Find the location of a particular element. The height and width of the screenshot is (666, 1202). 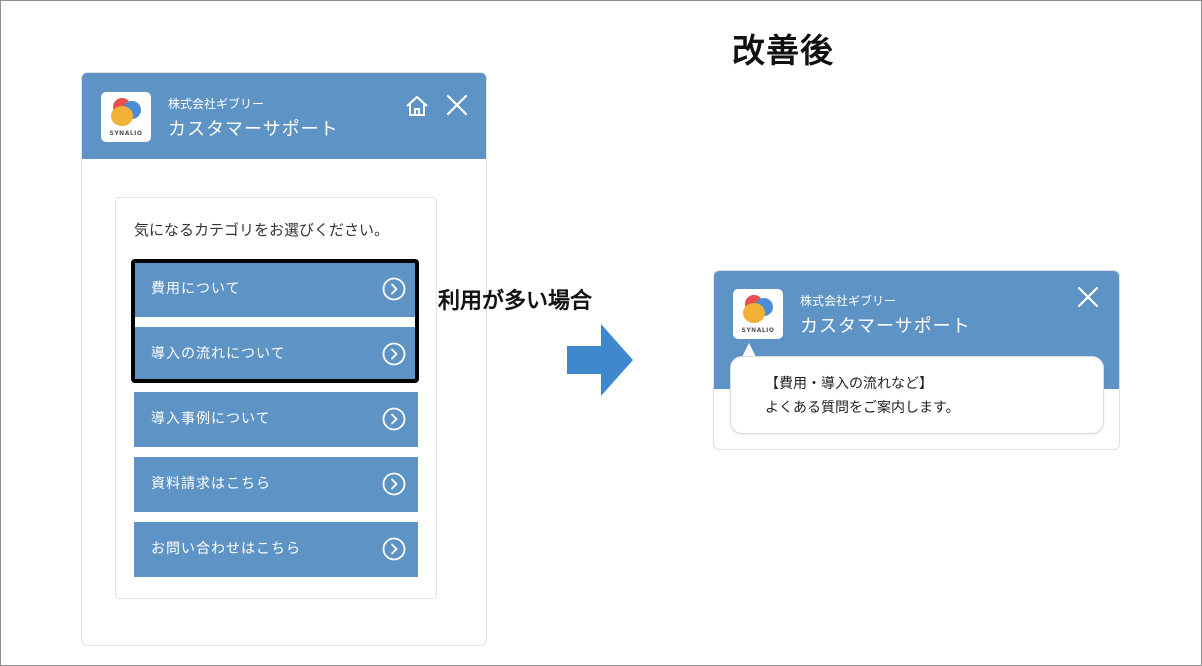

frequent-options-highlight is located at coordinates (275, 321).